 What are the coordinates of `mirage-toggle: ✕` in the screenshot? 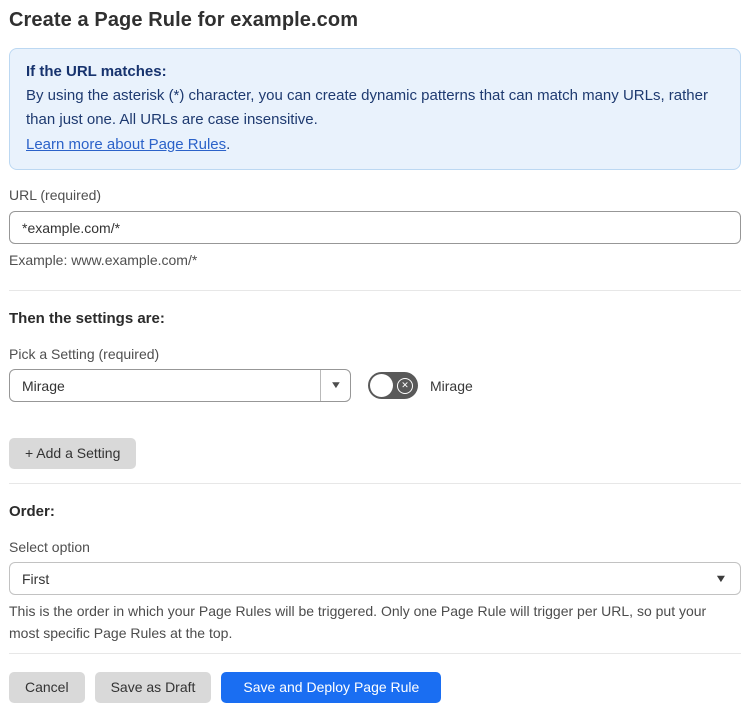 It's located at (393, 385).